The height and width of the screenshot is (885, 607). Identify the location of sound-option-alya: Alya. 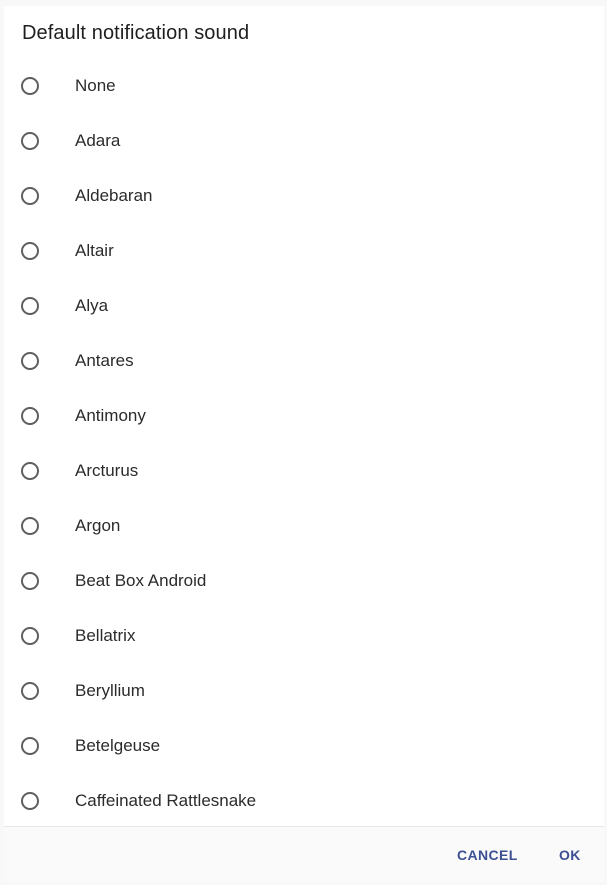
(304, 305).